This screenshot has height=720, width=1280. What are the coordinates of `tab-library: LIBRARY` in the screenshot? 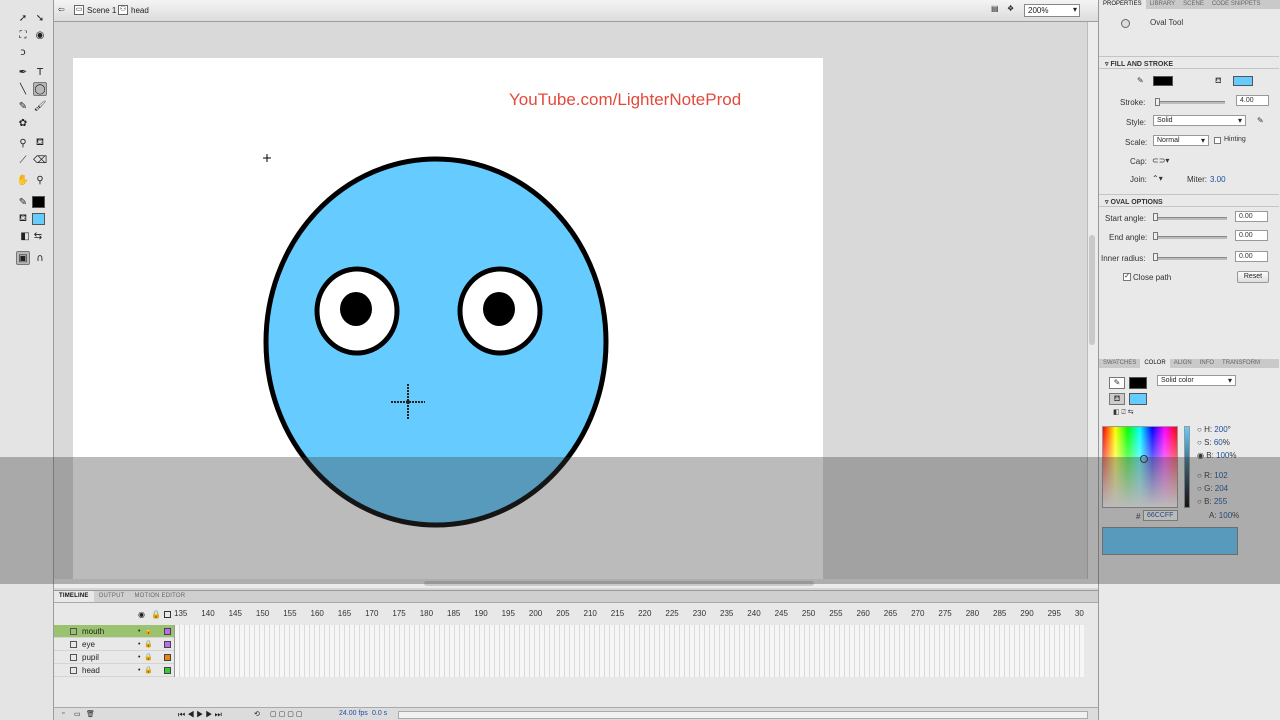 It's located at (1163, 4).